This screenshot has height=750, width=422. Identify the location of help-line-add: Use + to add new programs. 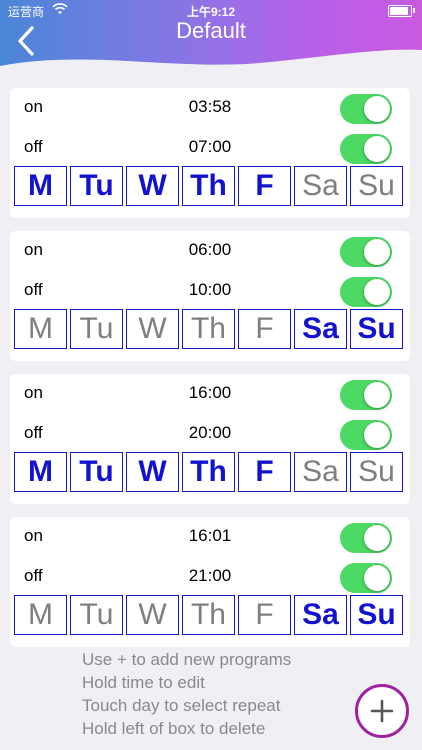
(187, 659).